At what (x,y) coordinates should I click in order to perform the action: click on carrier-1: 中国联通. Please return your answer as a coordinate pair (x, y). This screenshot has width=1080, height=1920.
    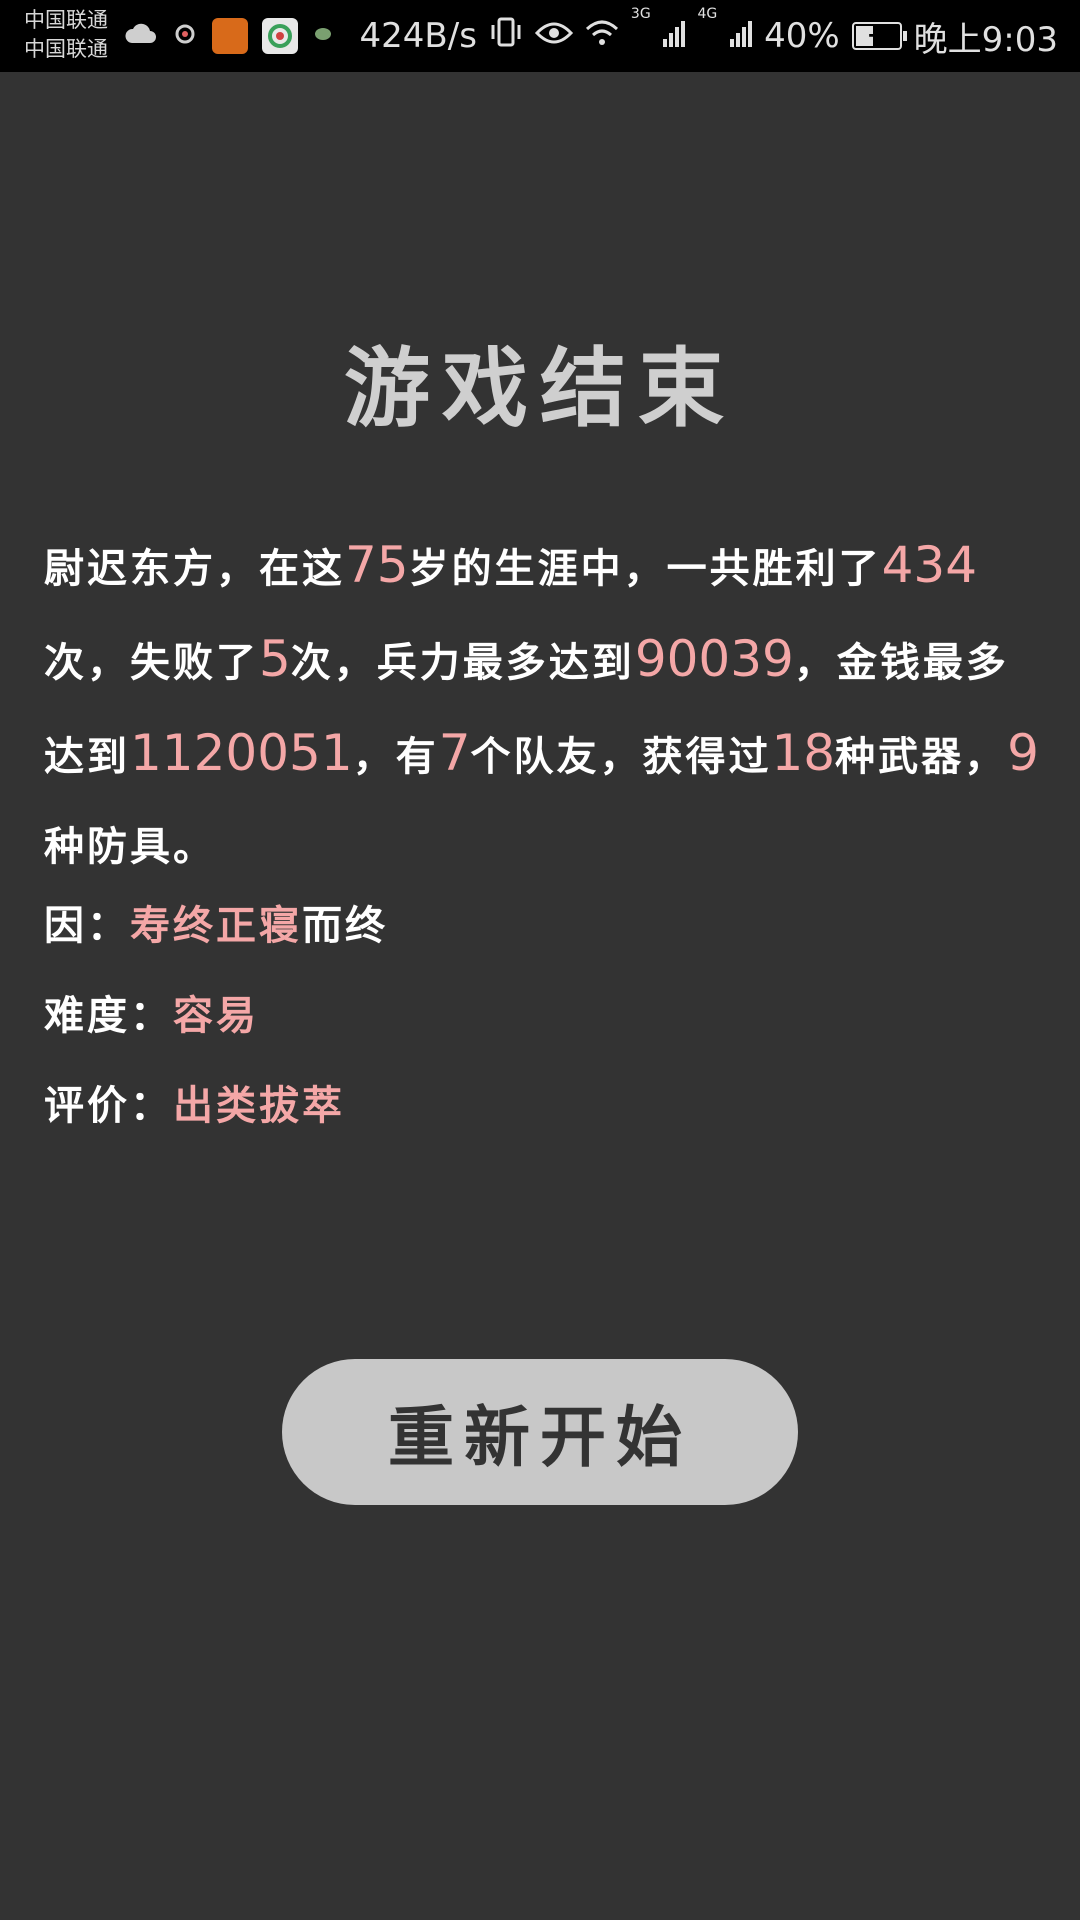
    Looking at the image, I should click on (66, 20).